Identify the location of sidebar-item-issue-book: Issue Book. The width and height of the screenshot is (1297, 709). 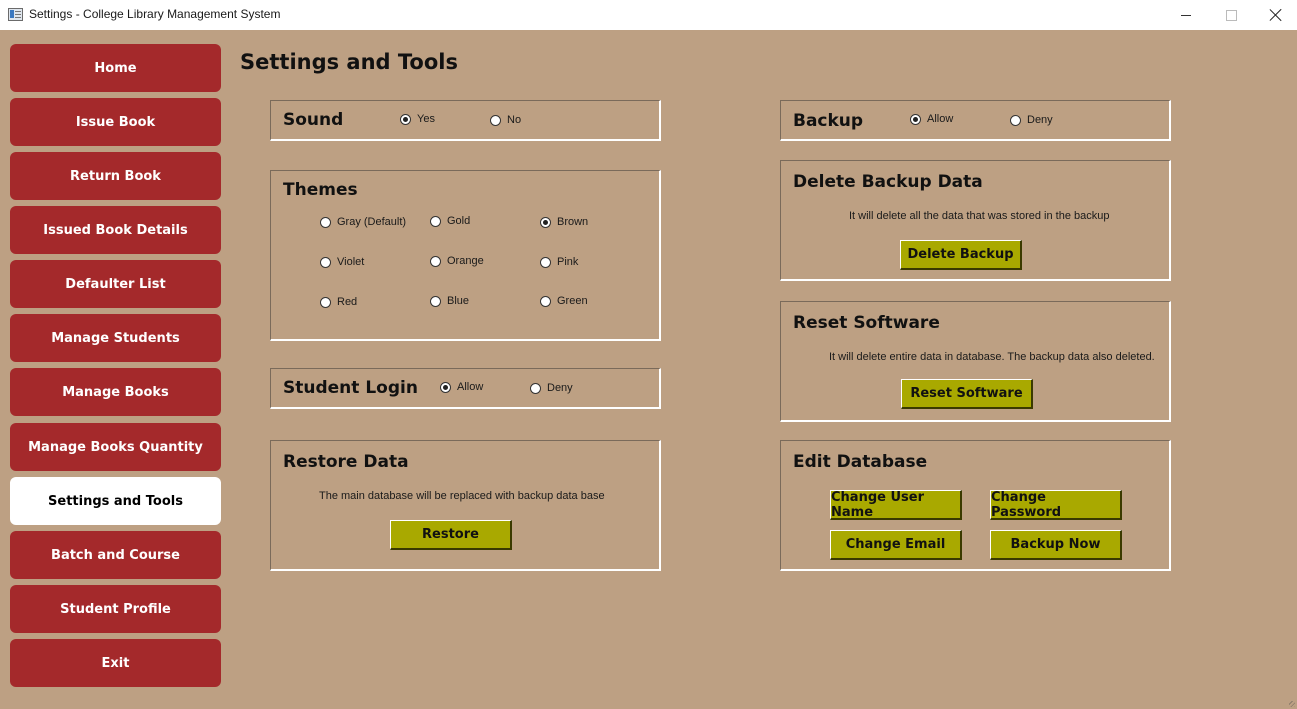
(115, 122).